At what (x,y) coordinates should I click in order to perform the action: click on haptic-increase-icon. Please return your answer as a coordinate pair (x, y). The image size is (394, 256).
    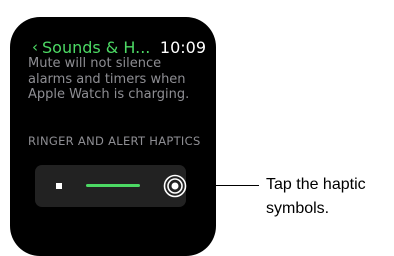
    Looking at the image, I should click on (175, 186).